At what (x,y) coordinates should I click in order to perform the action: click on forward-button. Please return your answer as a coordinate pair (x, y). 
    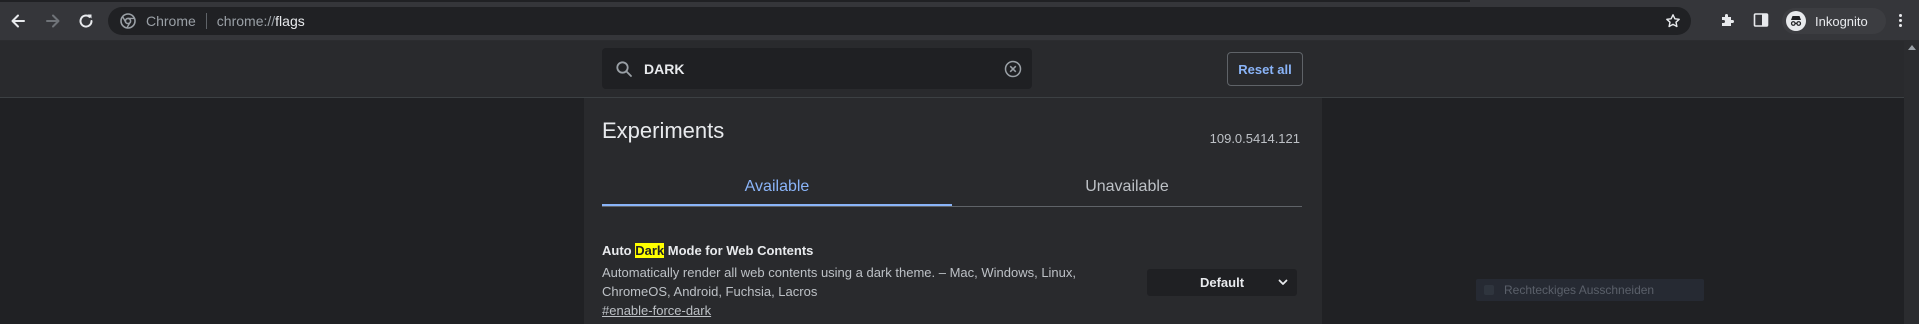
    Looking at the image, I should click on (53, 21).